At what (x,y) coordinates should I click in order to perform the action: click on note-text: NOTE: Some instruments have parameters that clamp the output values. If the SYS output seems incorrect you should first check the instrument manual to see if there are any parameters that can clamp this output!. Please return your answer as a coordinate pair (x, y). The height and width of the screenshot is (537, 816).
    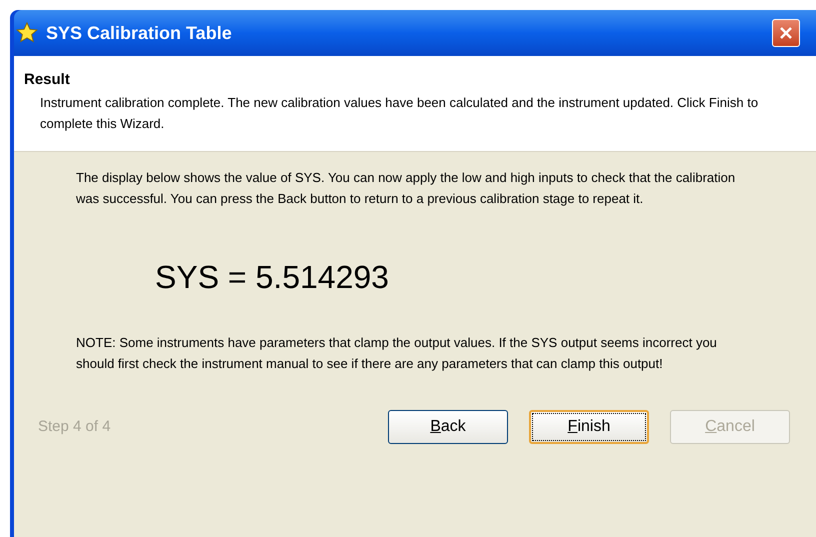
    Looking at the image, I should click on (397, 353).